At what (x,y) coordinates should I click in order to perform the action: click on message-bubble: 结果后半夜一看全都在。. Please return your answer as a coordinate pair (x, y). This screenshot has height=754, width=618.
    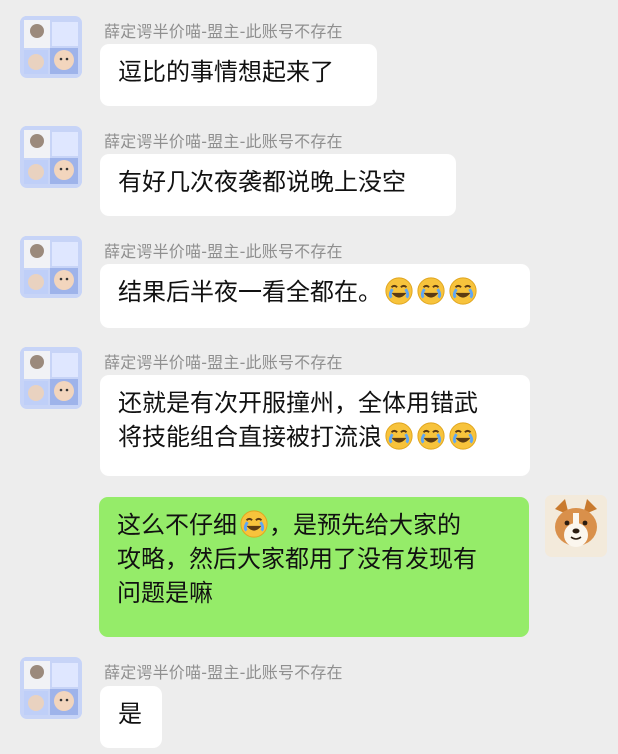
    Looking at the image, I should click on (315, 296).